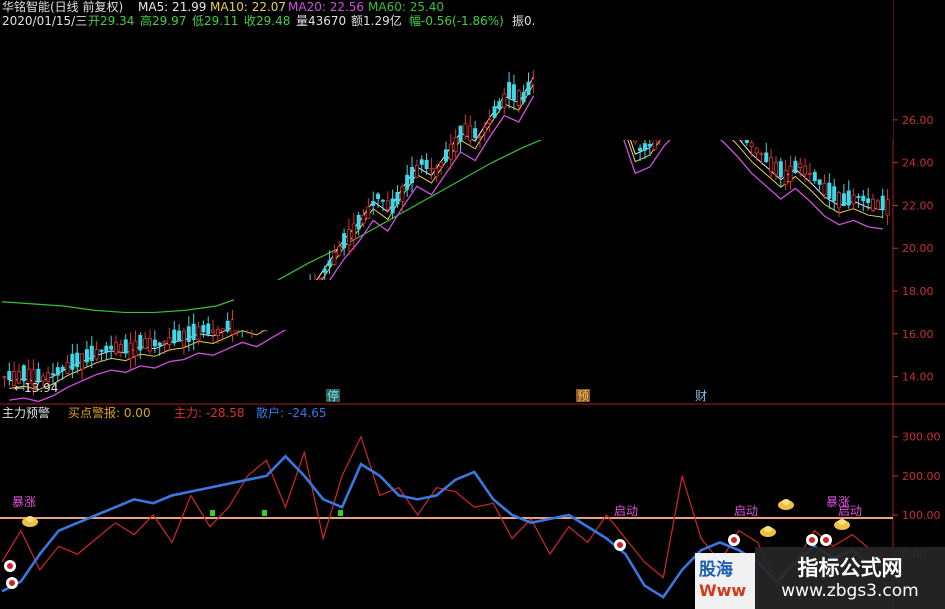 This screenshot has height=609, width=945. Describe the element at coordinates (918, 291) in the screenshot. I see `price-tick-label: 18.00` at that location.